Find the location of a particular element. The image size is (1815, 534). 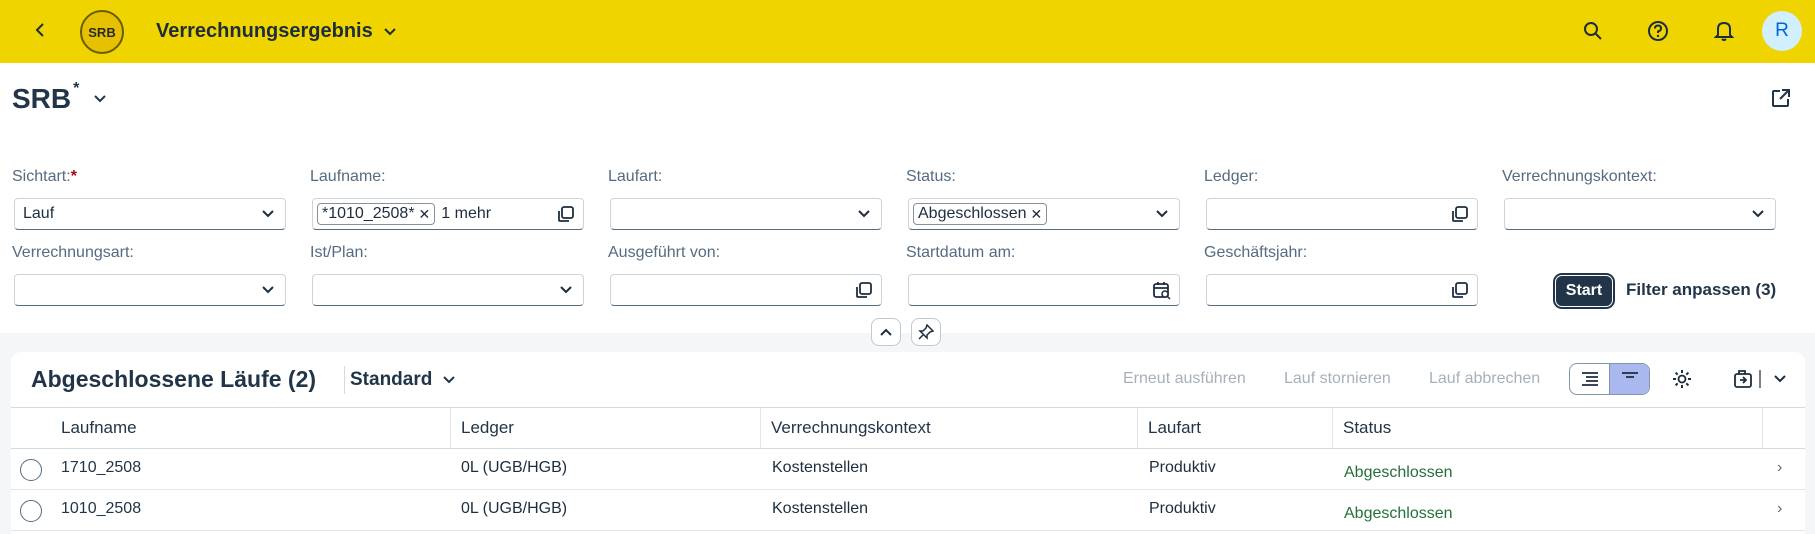

laufart-select is located at coordinates (746, 214).